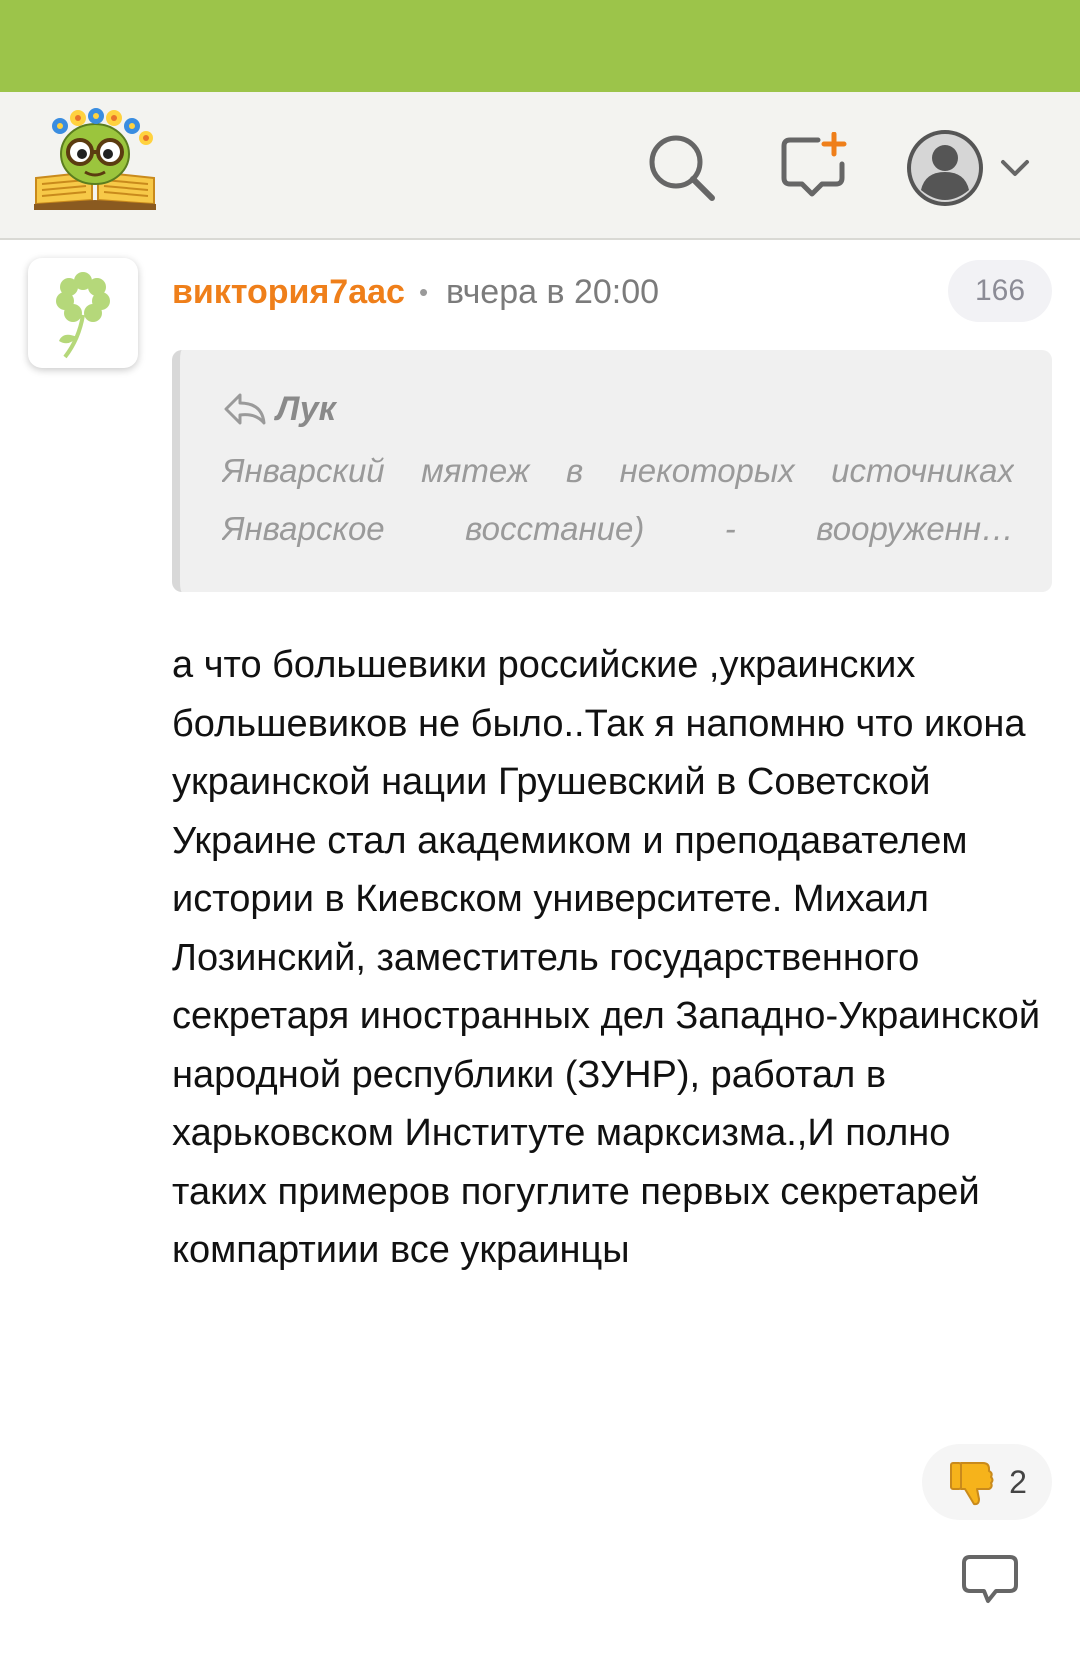 The image size is (1080, 1654). What do you see at coordinates (1015, 168) in the screenshot?
I see `chevron-down-icon` at bounding box center [1015, 168].